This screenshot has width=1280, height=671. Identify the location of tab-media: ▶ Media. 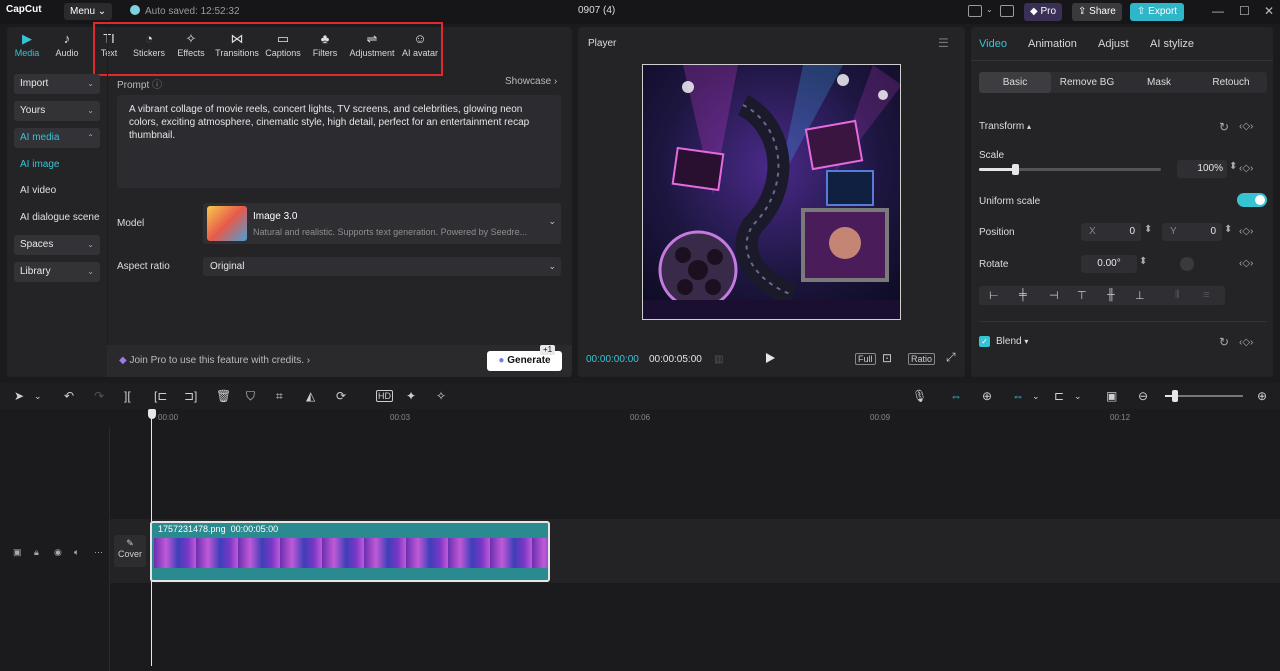
(27, 45).